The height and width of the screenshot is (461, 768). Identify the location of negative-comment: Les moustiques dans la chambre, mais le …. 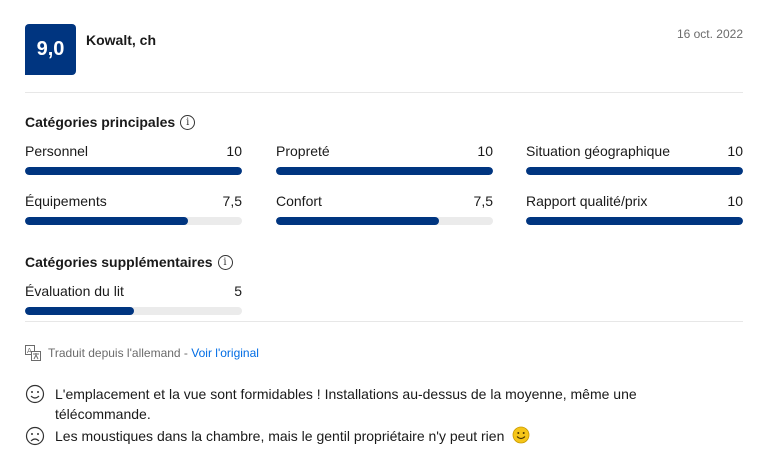
(375, 437).